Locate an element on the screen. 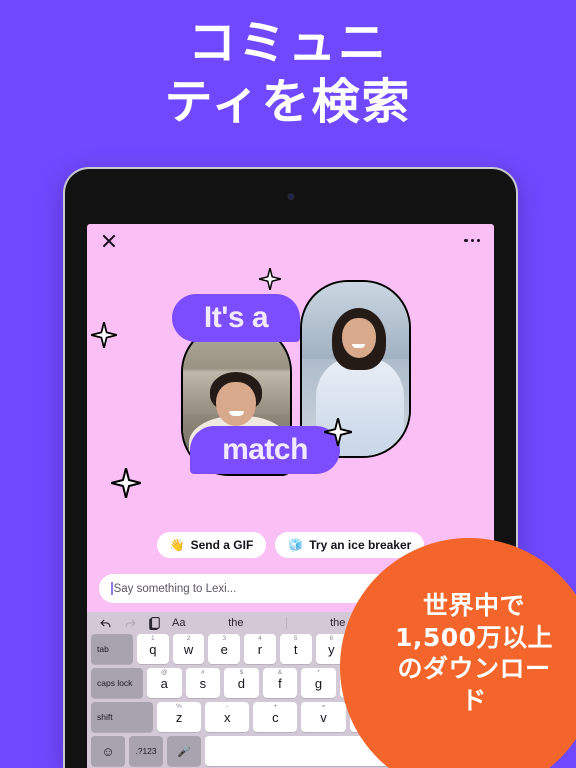 The width and height of the screenshot is (576, 768). key-r-label: r is located at coordinates (260, 649).